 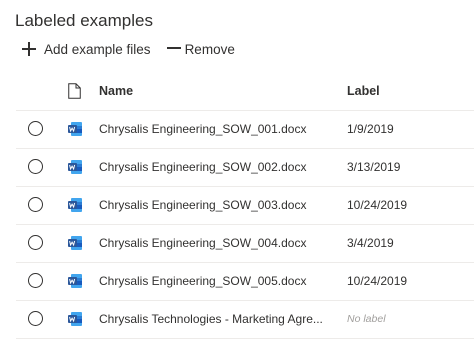 What do you see at coordinates (363, 91) in the screenshot?
I see `column-header-label: Label` at bounding box center [363, 91].